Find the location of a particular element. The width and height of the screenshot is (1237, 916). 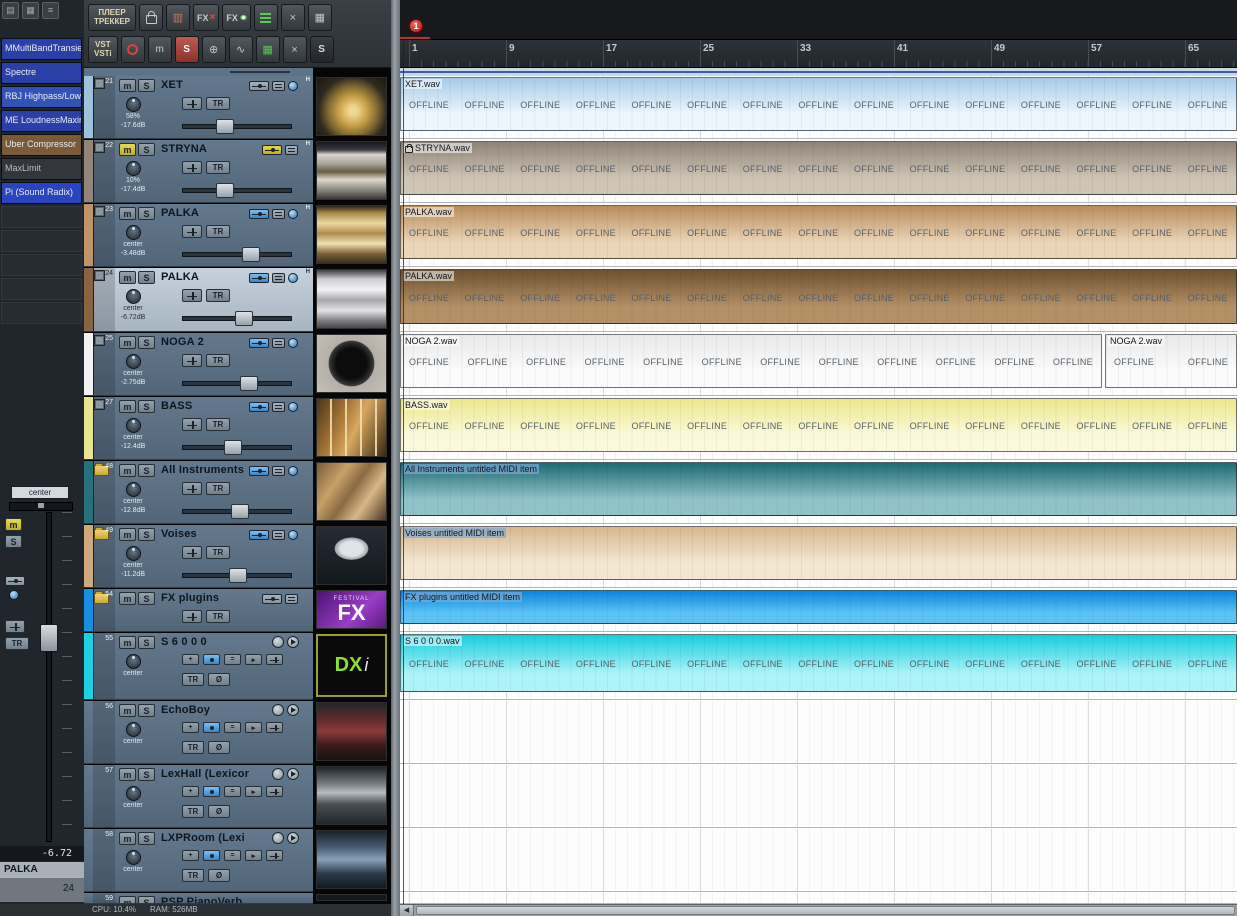

scroll-left-arrow-icon: ◀ is located at coordinates (407, 910).